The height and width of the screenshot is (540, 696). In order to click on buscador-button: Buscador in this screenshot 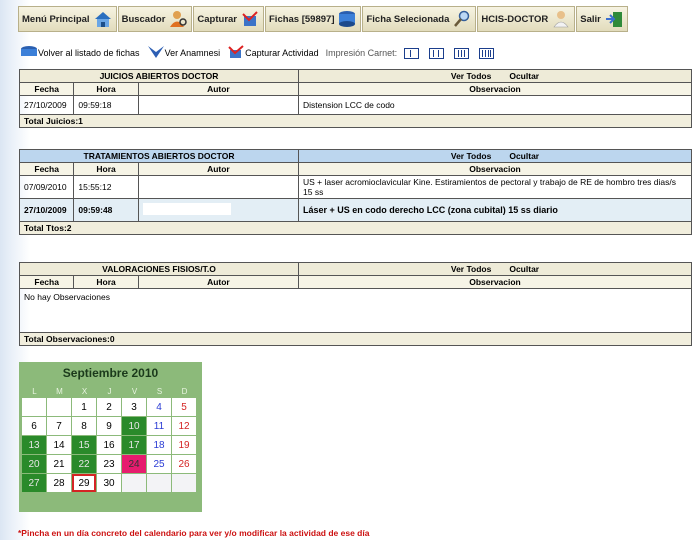, I will do `click(155, 19)`.